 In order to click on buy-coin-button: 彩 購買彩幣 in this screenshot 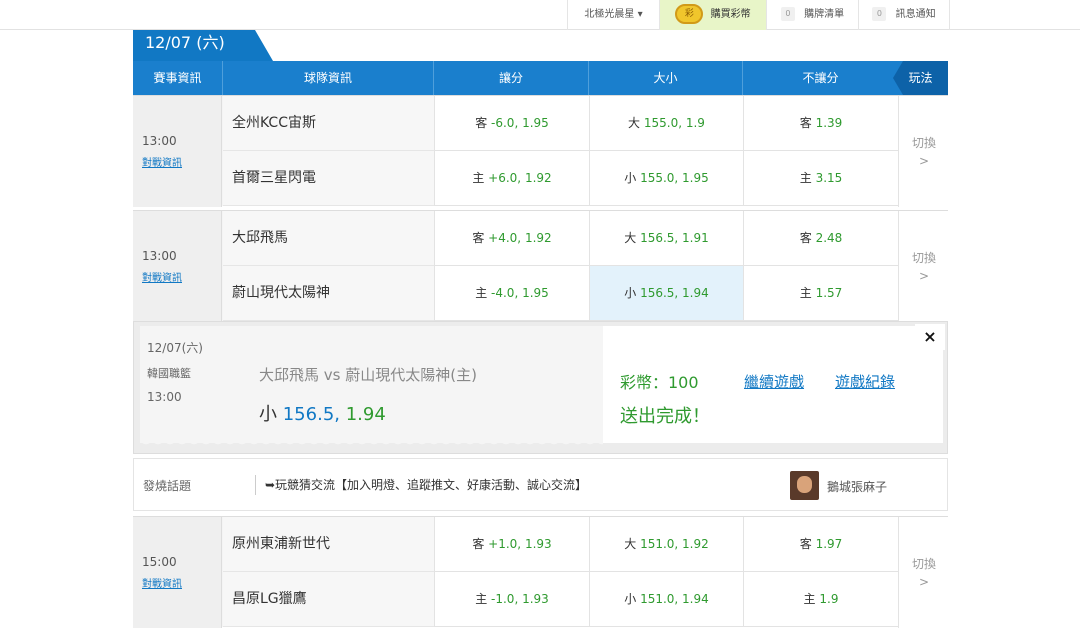, I will do `click(712, 15)`.